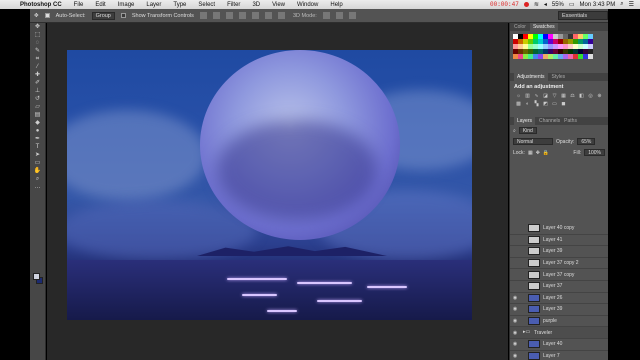 The image size is (640, 360). Describe the element at coordinates (278, 5) in the screenshot. I see `menu-view: View` at that location.